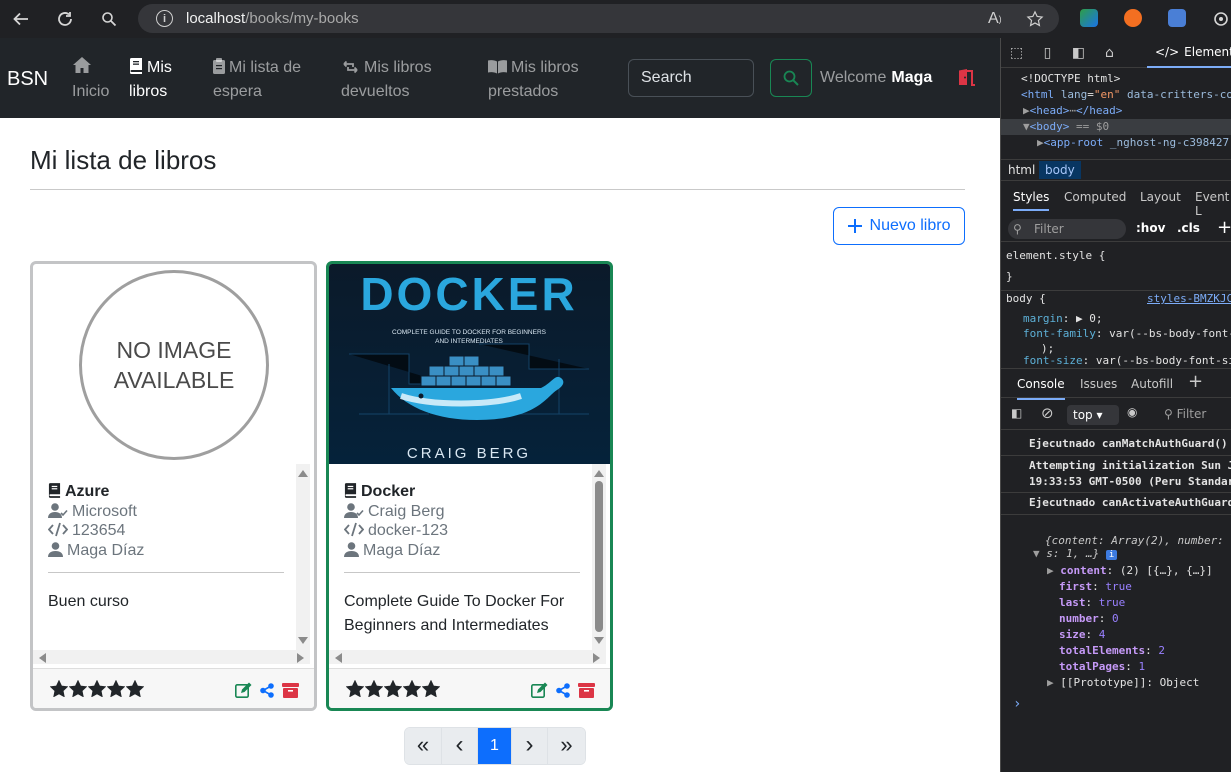 Image resolution: width=1231 pixels, height=772 pixels. What do you see at coordinates (791, 78) in the screenshot?
I see `search-button` at bounding box center [791, 78].